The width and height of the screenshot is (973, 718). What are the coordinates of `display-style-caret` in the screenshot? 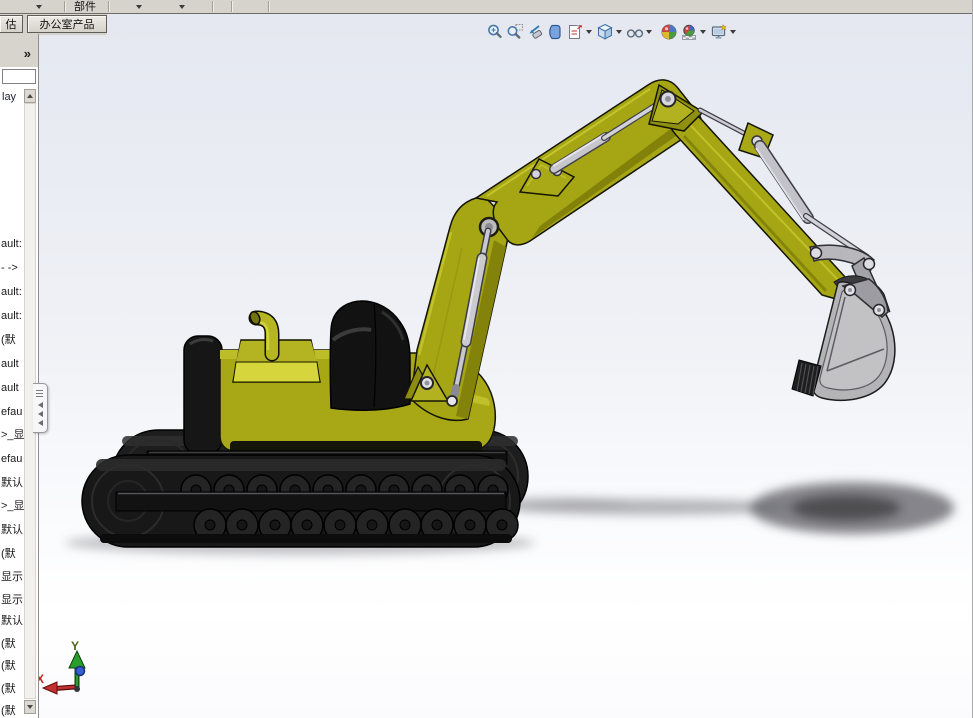 It's located at (649, 32).